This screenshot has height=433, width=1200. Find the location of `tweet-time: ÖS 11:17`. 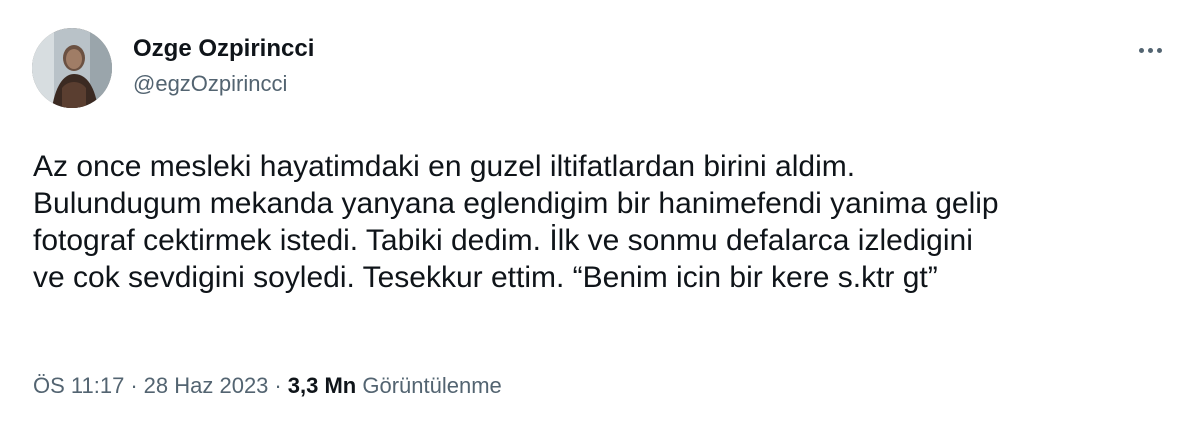

tweet-time: ÖS 11:17 is located at coordinates (78, 385).